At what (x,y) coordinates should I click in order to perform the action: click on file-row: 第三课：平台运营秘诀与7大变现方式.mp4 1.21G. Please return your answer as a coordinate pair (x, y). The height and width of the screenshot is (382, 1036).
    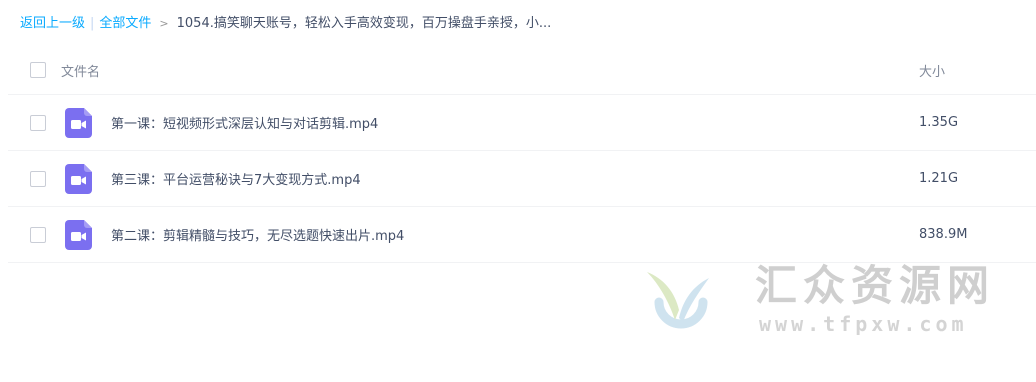
    Looking at the image, I should click on (522, 179).